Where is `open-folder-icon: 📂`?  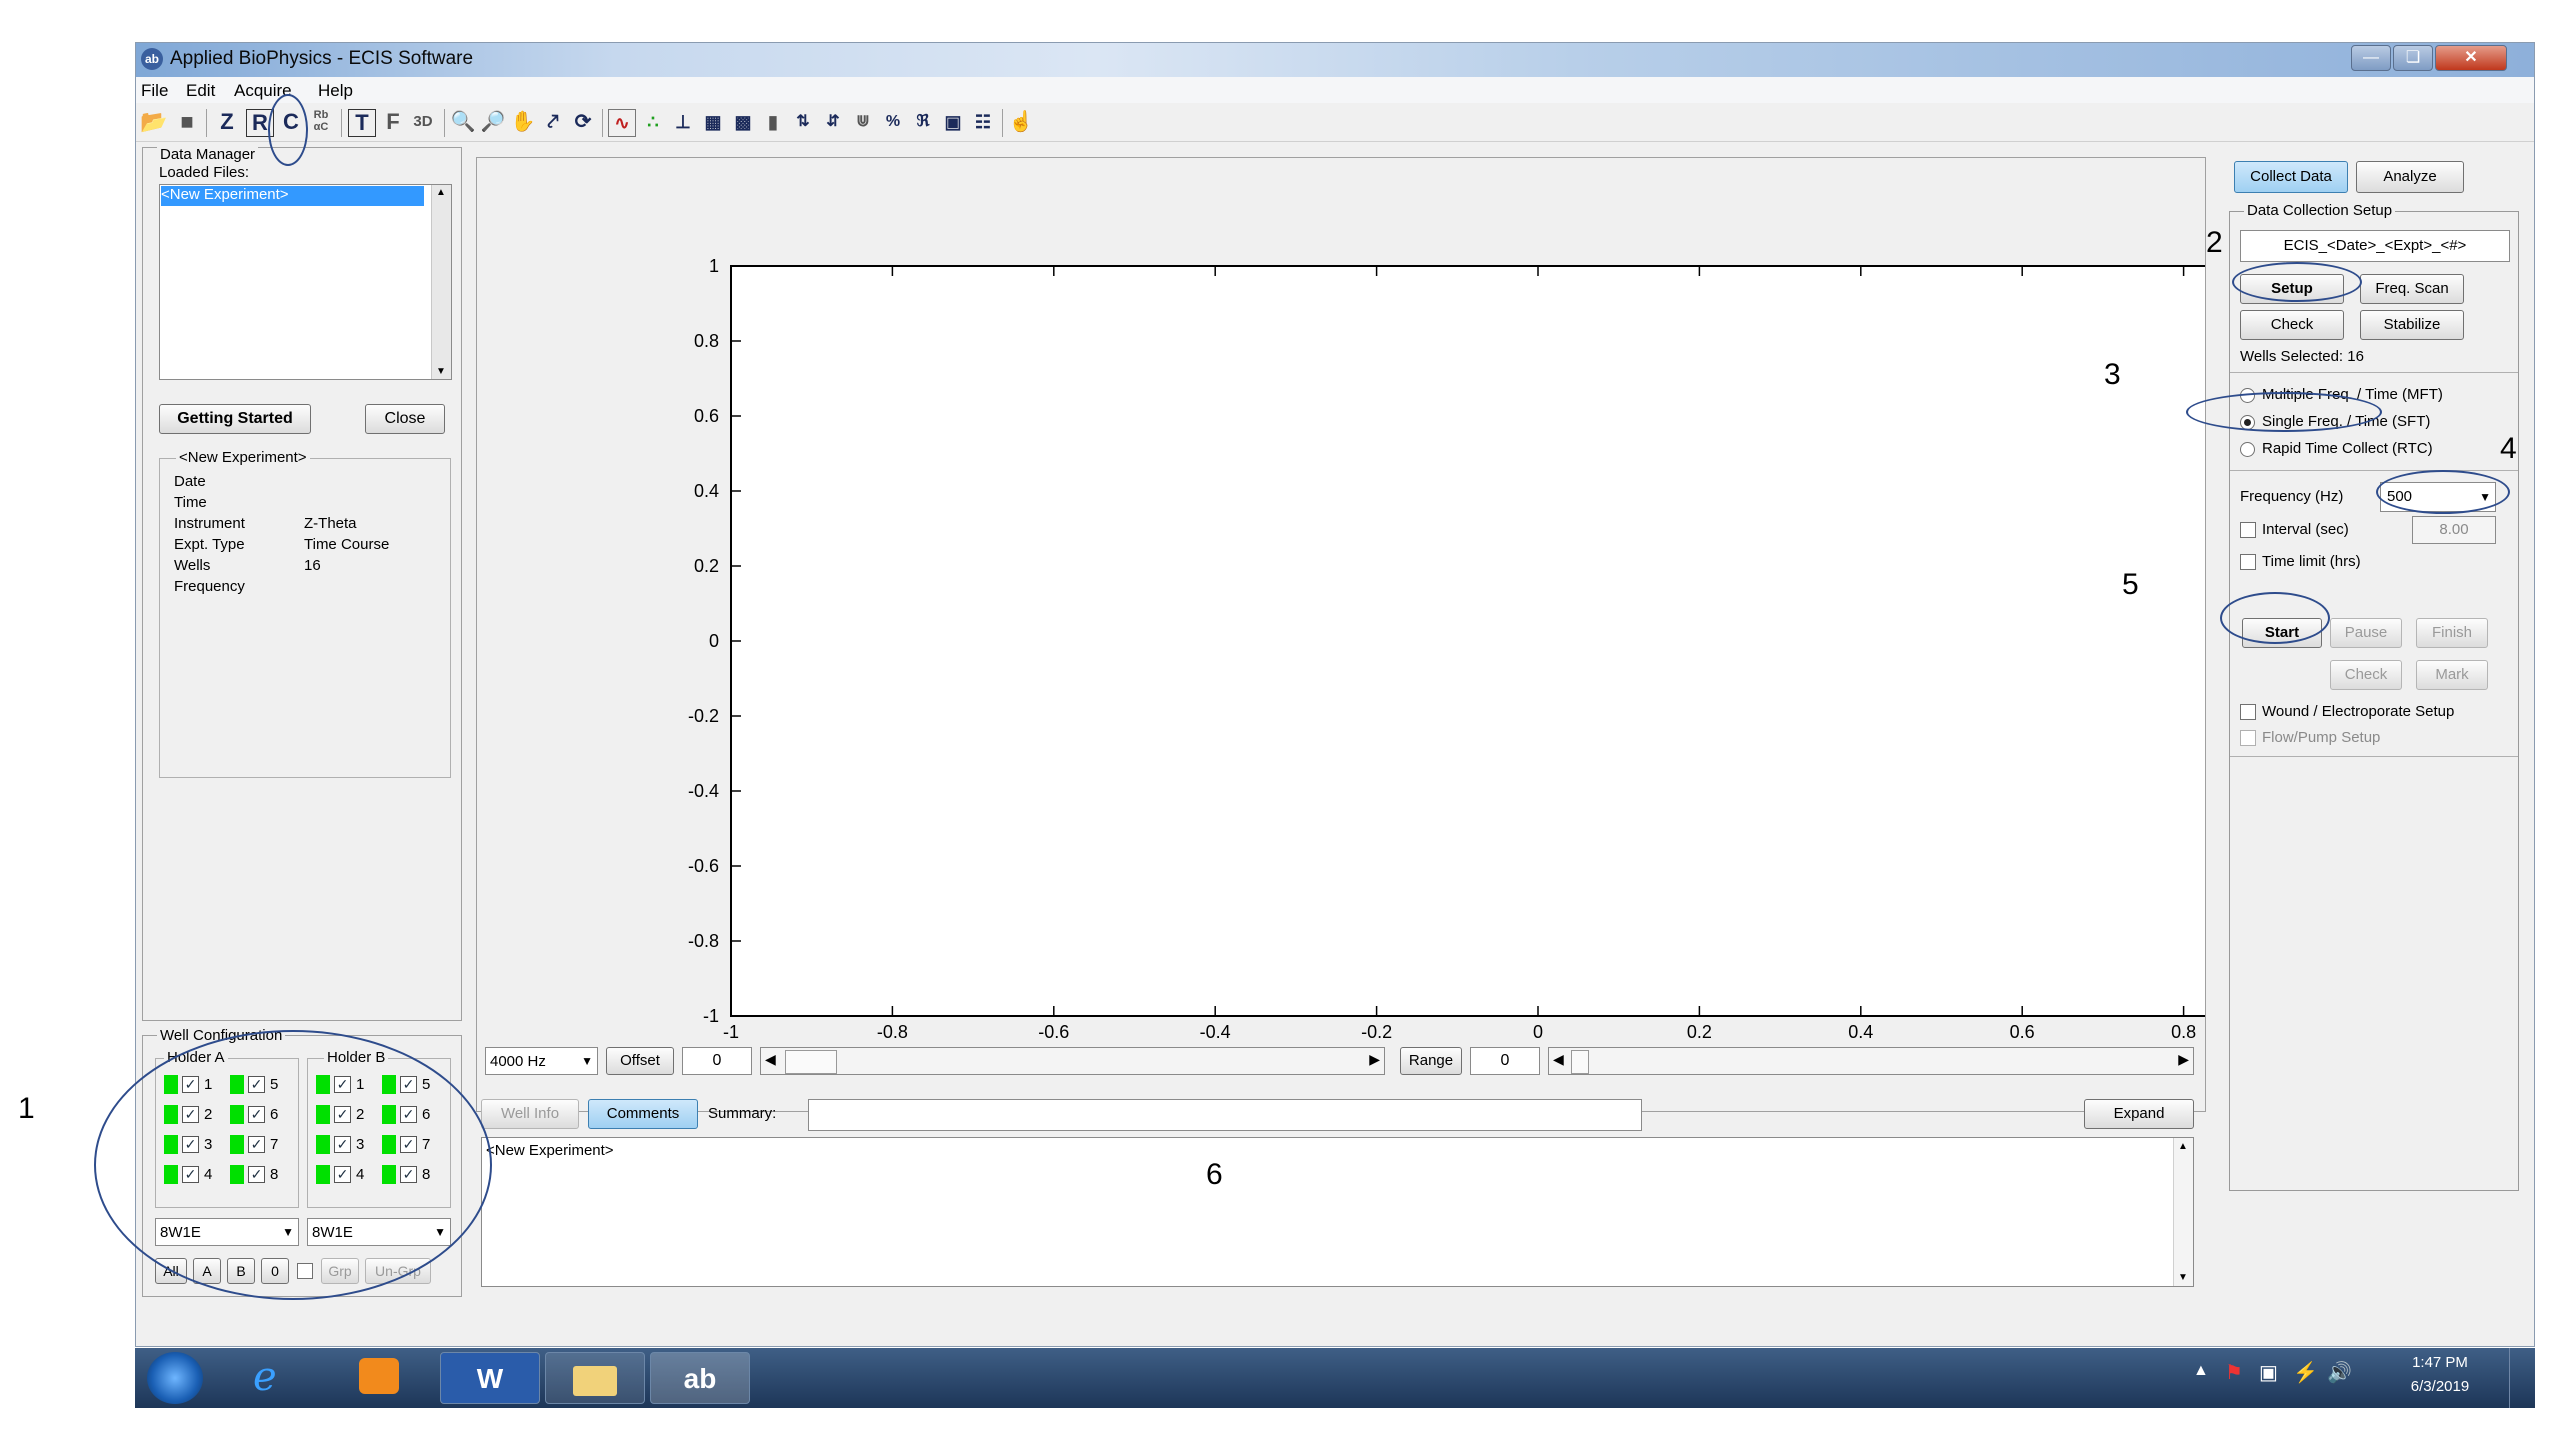 open-folder-icon: 📂 is located at coordinates (153, 122).